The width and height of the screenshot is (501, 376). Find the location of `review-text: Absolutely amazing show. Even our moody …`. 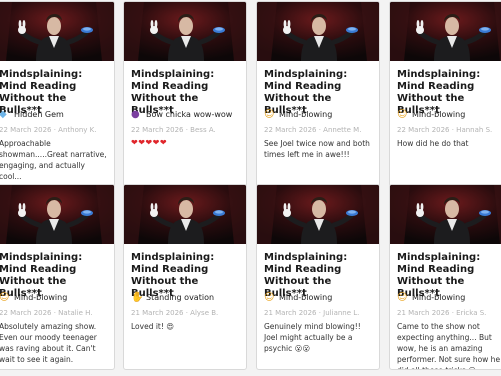

review-text: Absolutely amazing show. Even our moody … is located at coordinates (48, 343).